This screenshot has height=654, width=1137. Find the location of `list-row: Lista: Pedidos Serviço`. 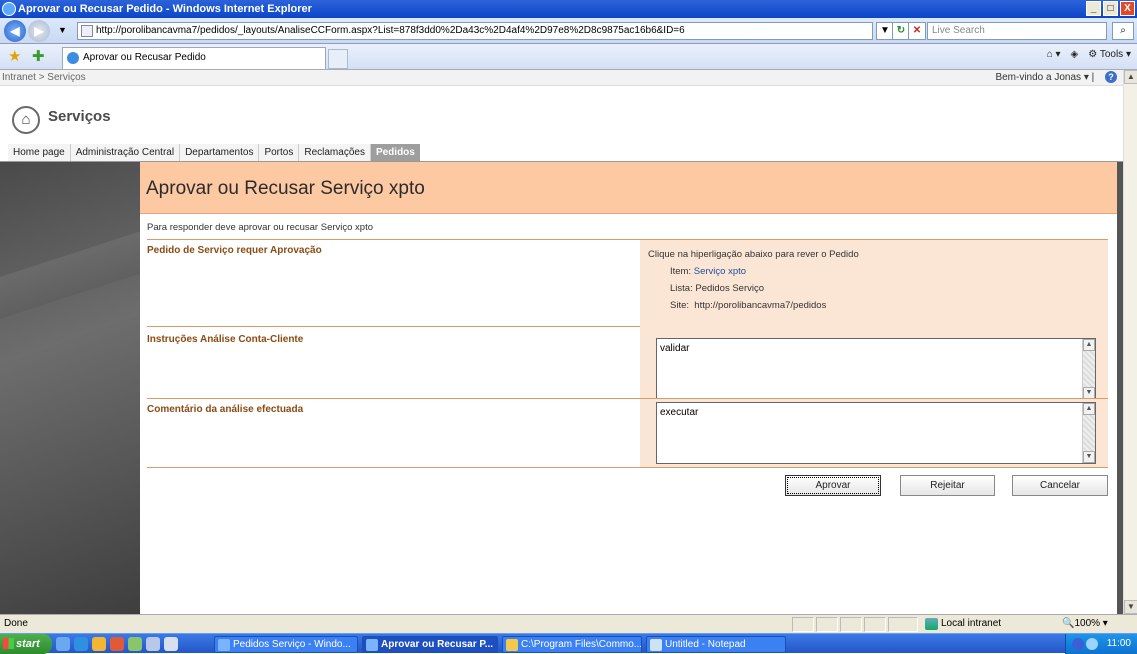

list-row: Lista: Pedidos Serviço is located at coordinates (717, 288).